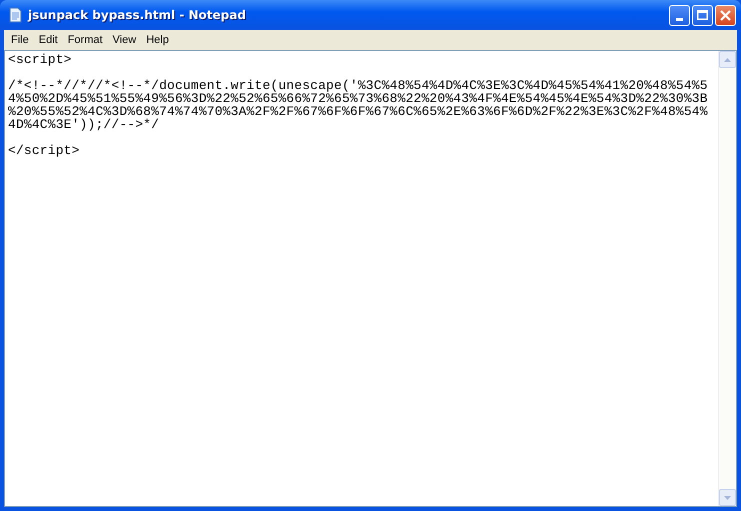 This screenshot has height=511, width=741. Describe the element at coordinates (358, 85) in the screenshot. I see `code-line: /*<!--*//*//*<!--*/document.write(unescape('%3C%48%54%4D%4C%3E%3C%4D%45%54%41%20%48%54%5` at that location.